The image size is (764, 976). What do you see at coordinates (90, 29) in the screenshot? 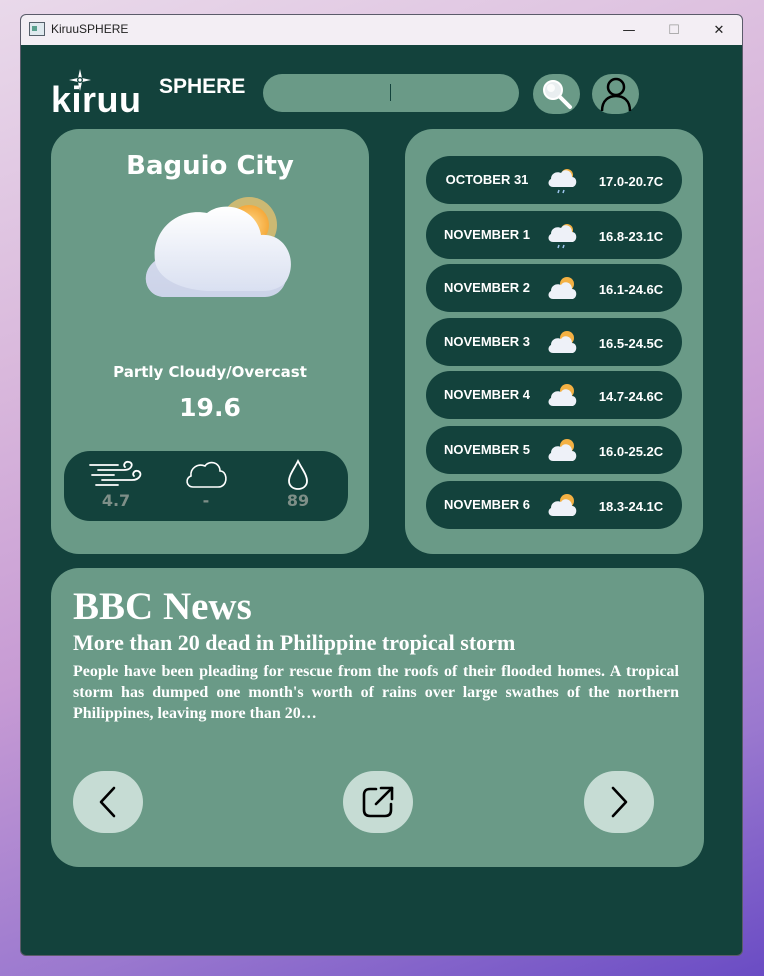
I see `window-title: KiruuSPHERE` at bounding box center [90, 29].